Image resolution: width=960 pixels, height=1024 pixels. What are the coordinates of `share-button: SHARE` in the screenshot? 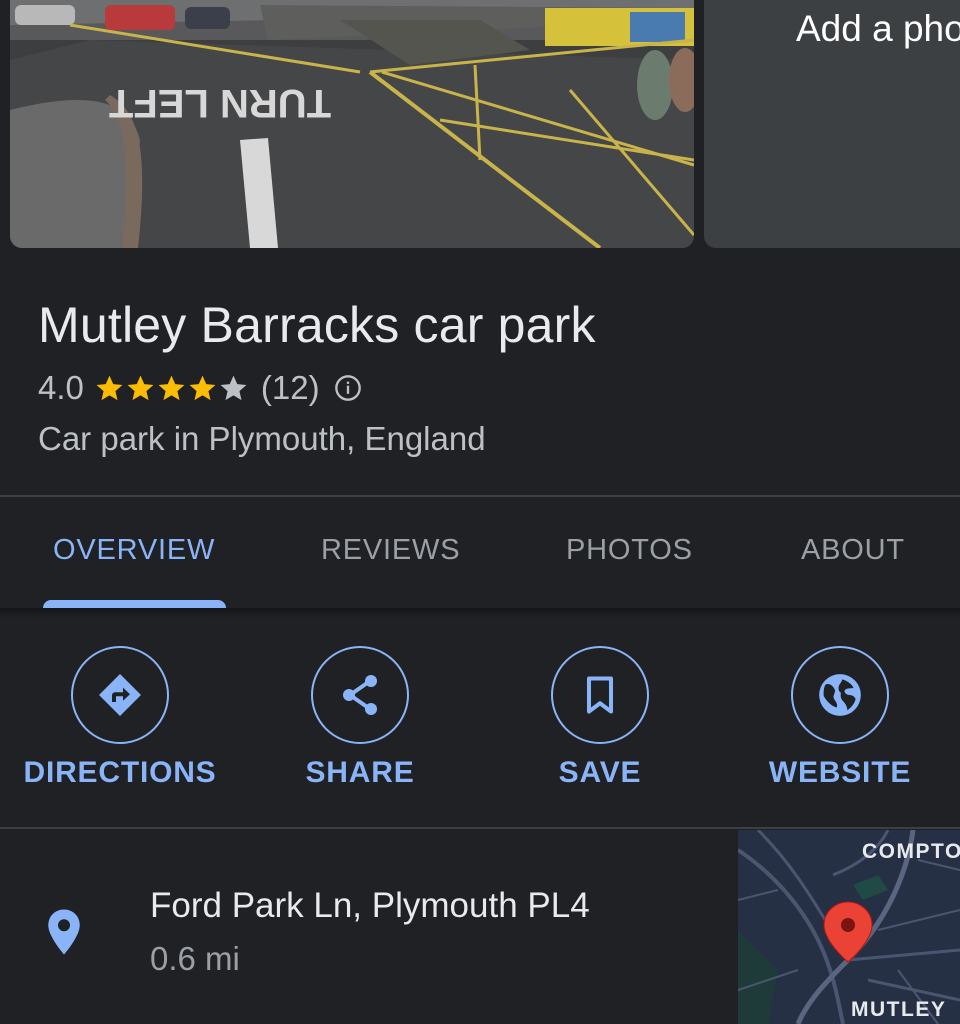 It's located at (360, 721).